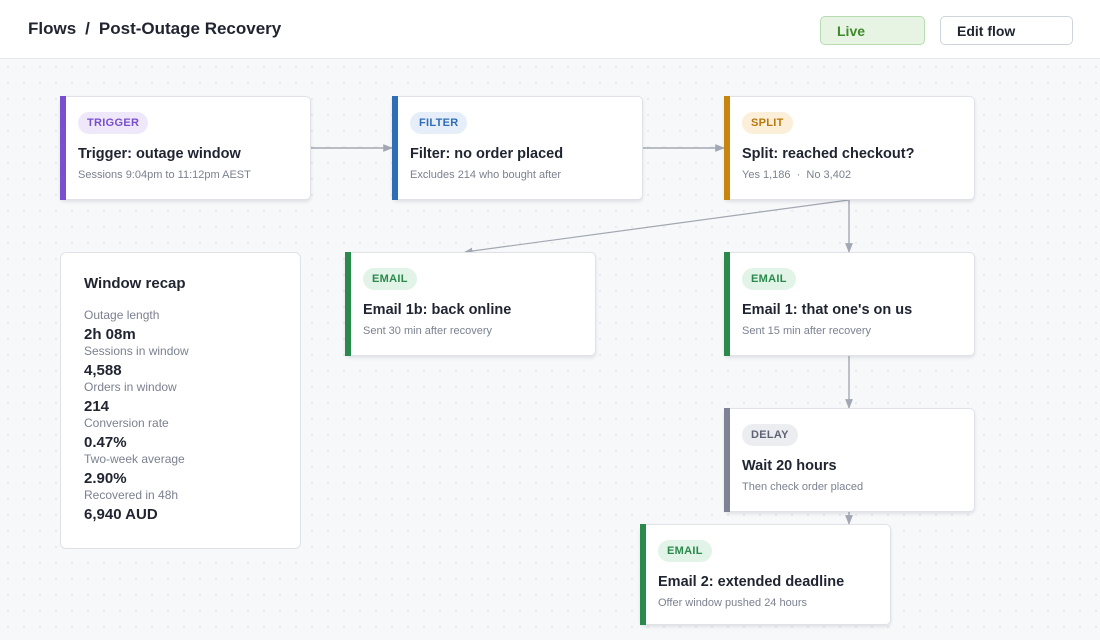 This screenshot has height=640, width=1100. I want to click on node-type-badge: SPLIT, so click(767, 123).